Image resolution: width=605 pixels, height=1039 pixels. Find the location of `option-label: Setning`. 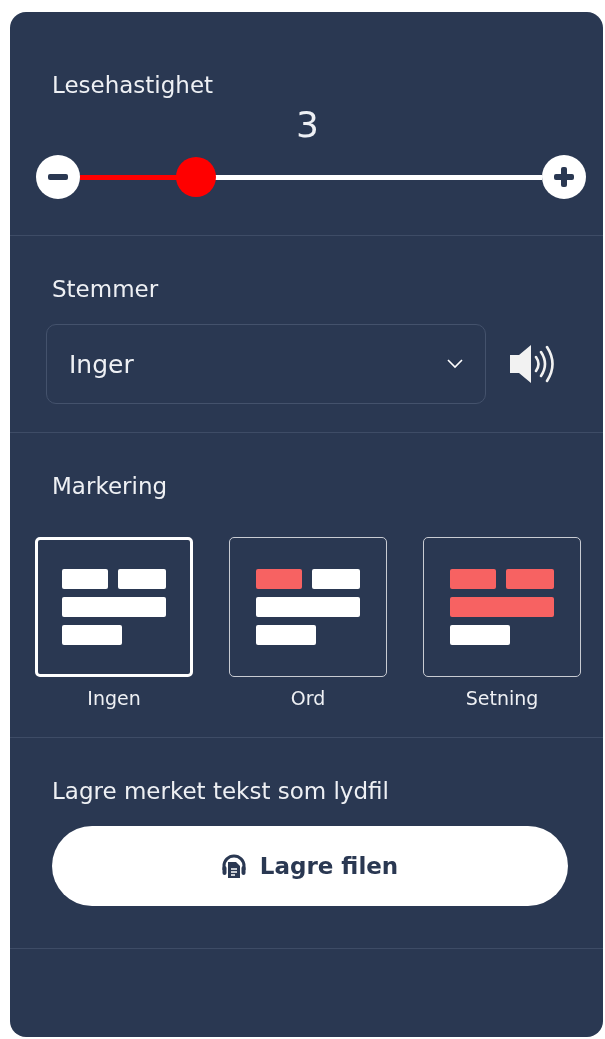

option-label: Setning is located at coordinates (502, 698).